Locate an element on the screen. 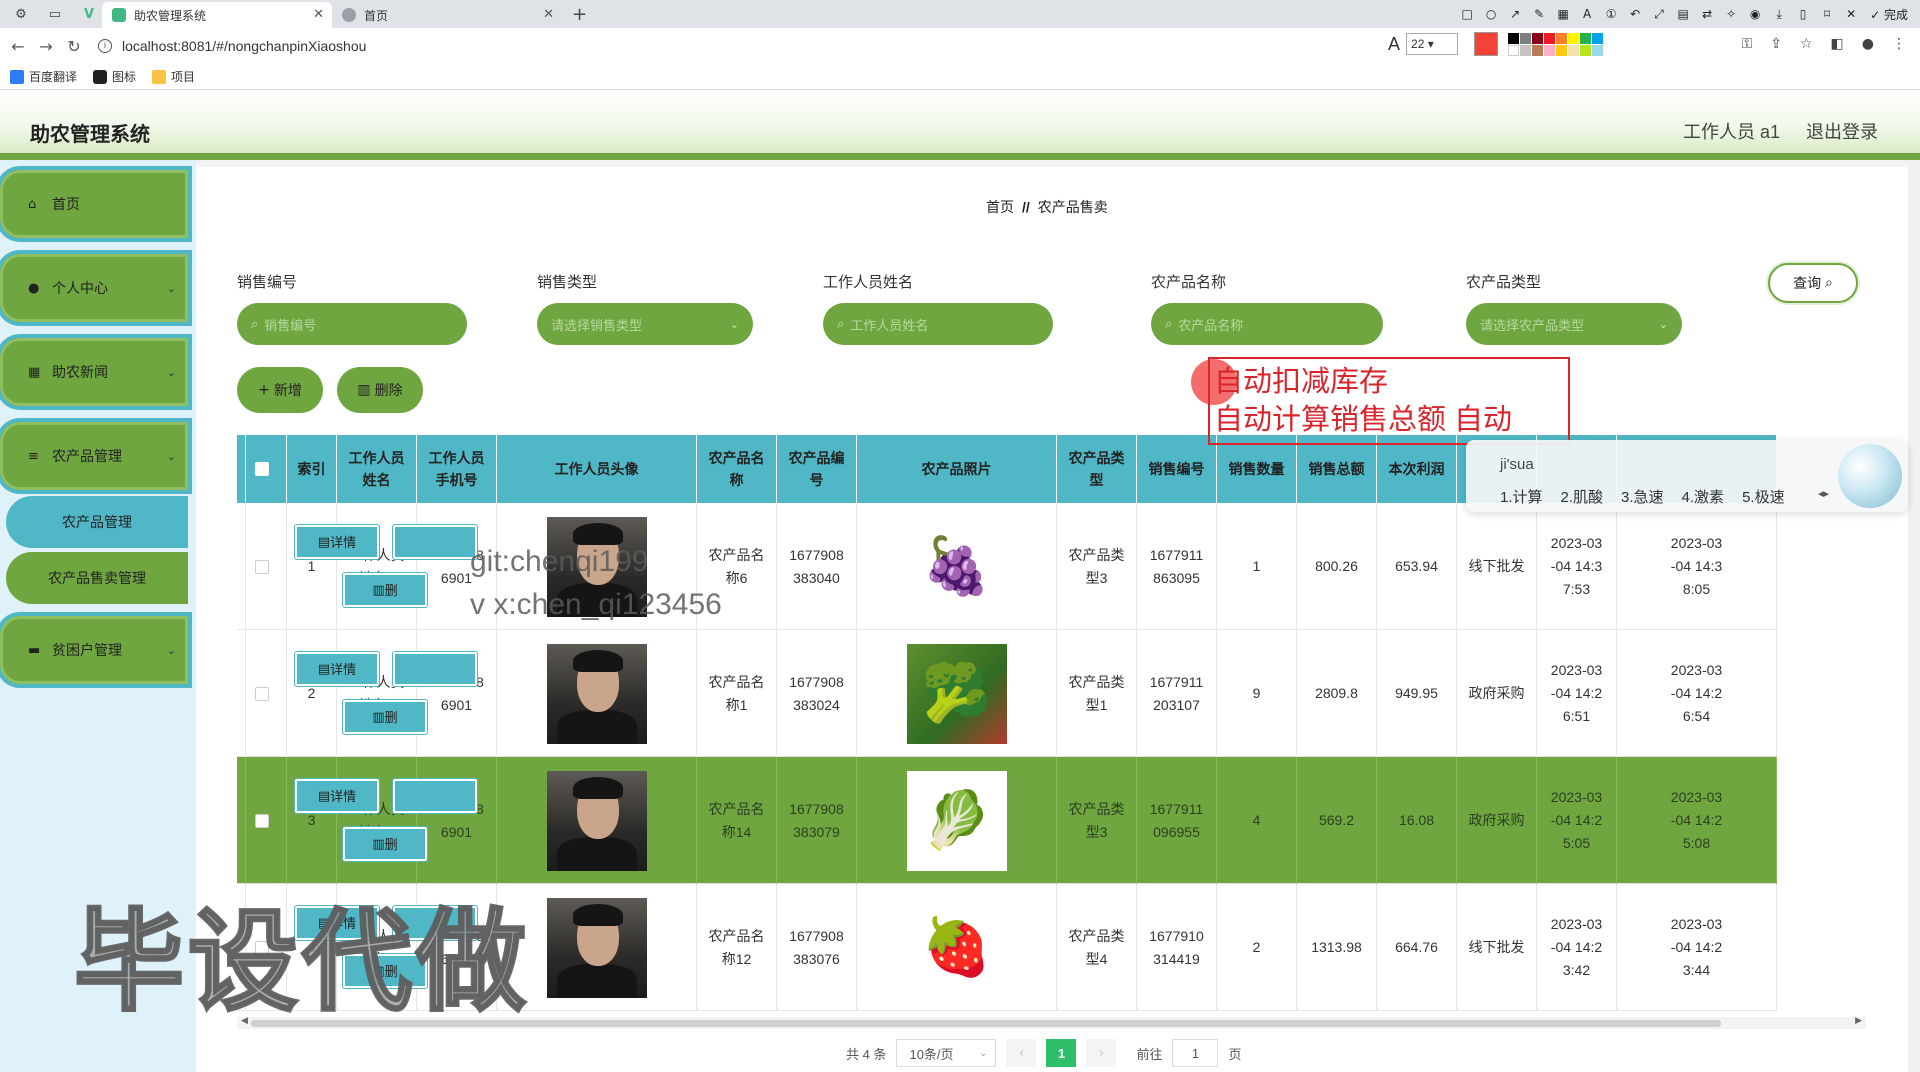 The width and height of the screenshot is (1920, 1072). bookmark-item: 百度翻译 is located at coordinates (43, 76).